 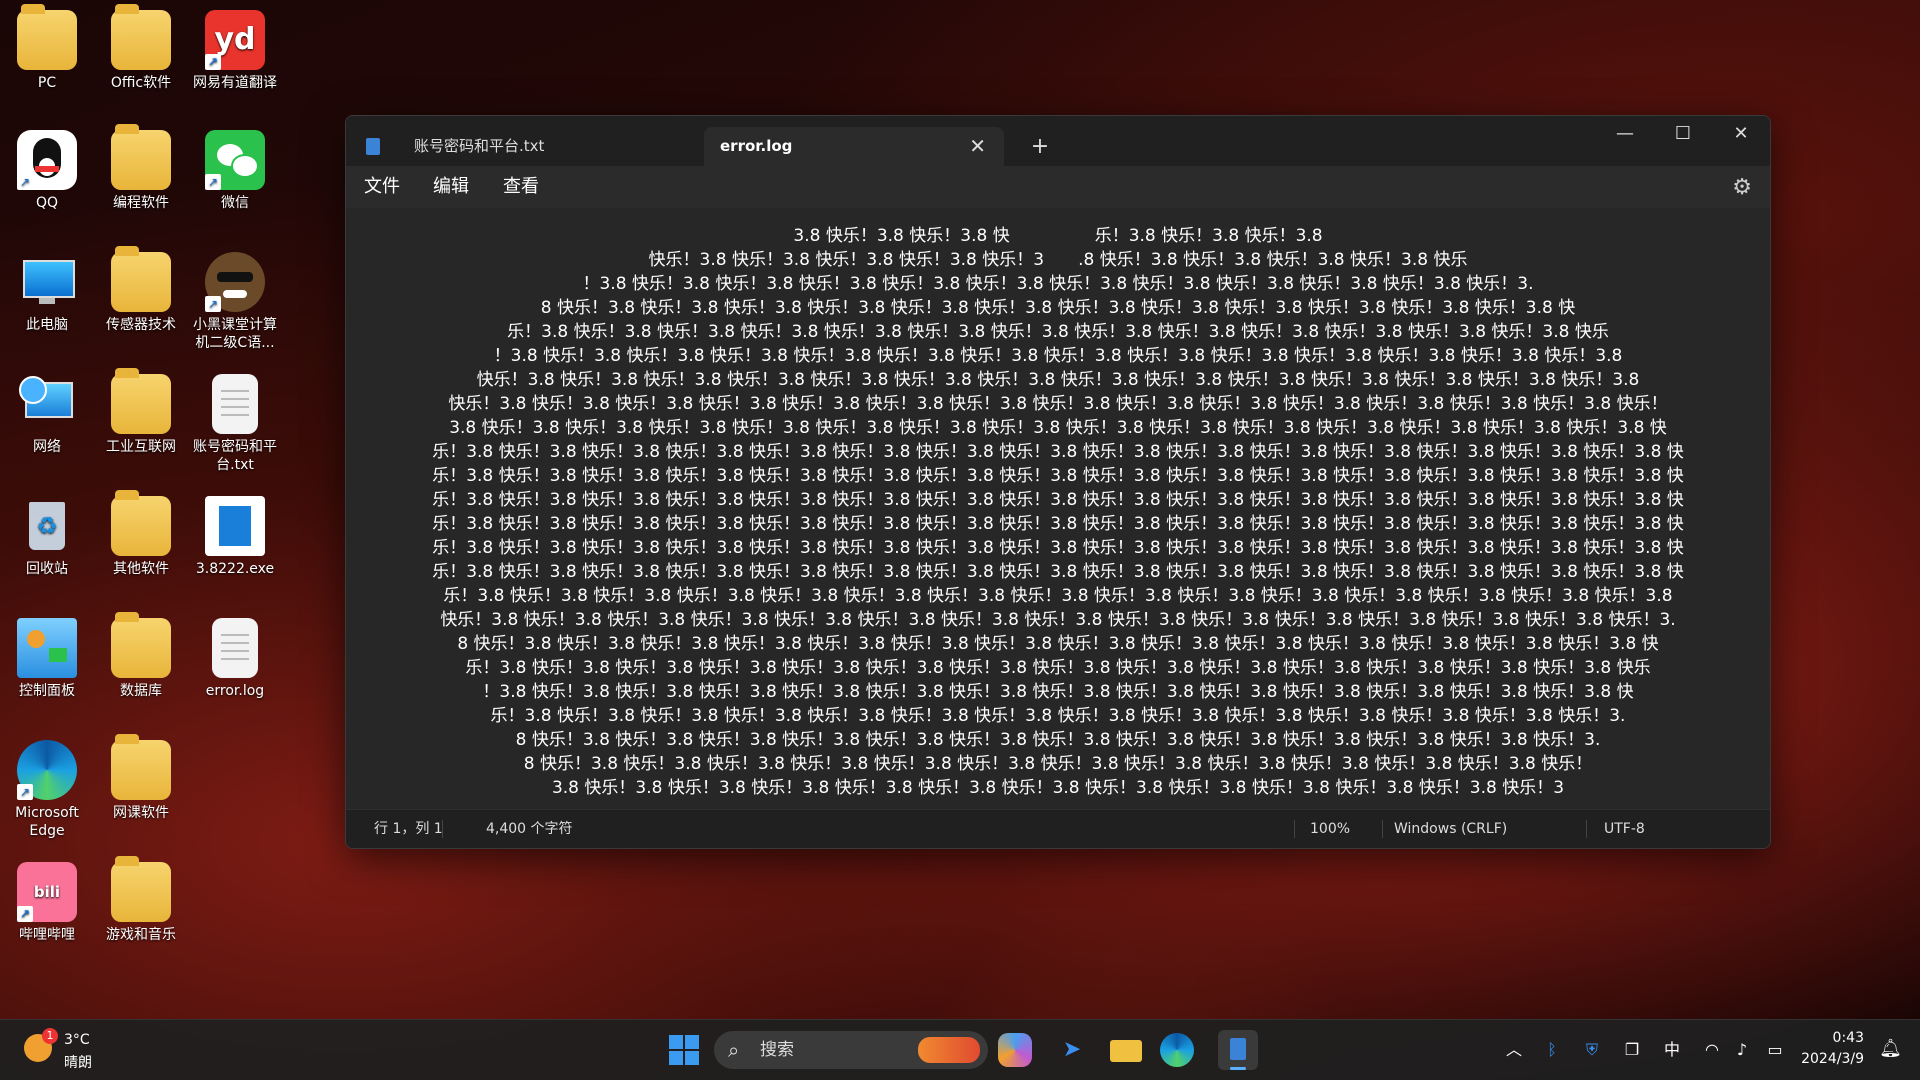 I want to click on desktop-icon-network: 网络, so click(x=47, y=415).